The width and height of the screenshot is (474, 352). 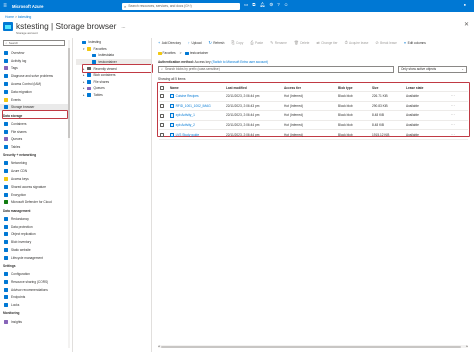 What do you see at coordinates (35, 76) in the screenshot?
I see `menu-item-diagnose-and-solve-problems: Diagnose and solve problems` at bounding box center [35, 76].